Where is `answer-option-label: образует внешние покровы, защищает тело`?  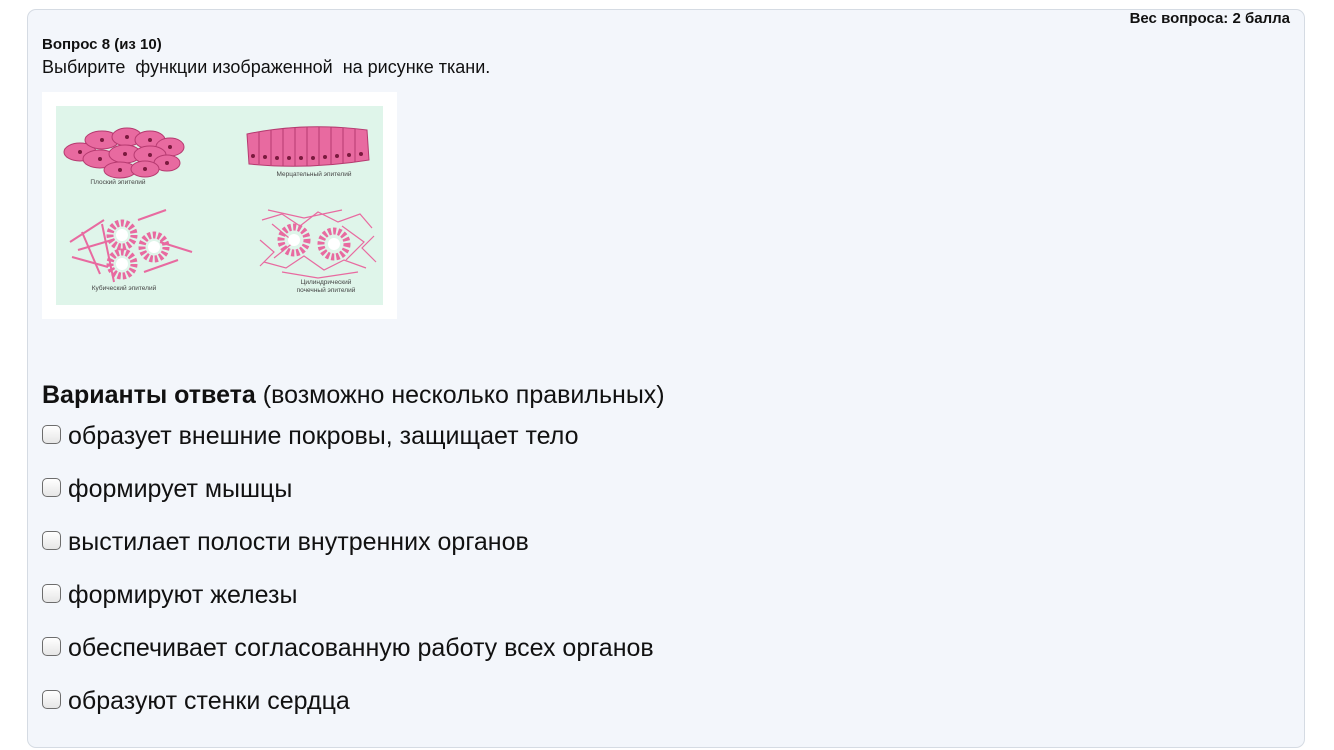 answer-option-label: образует внешние покровы, защищает тело is located at coordinates (323, 436).